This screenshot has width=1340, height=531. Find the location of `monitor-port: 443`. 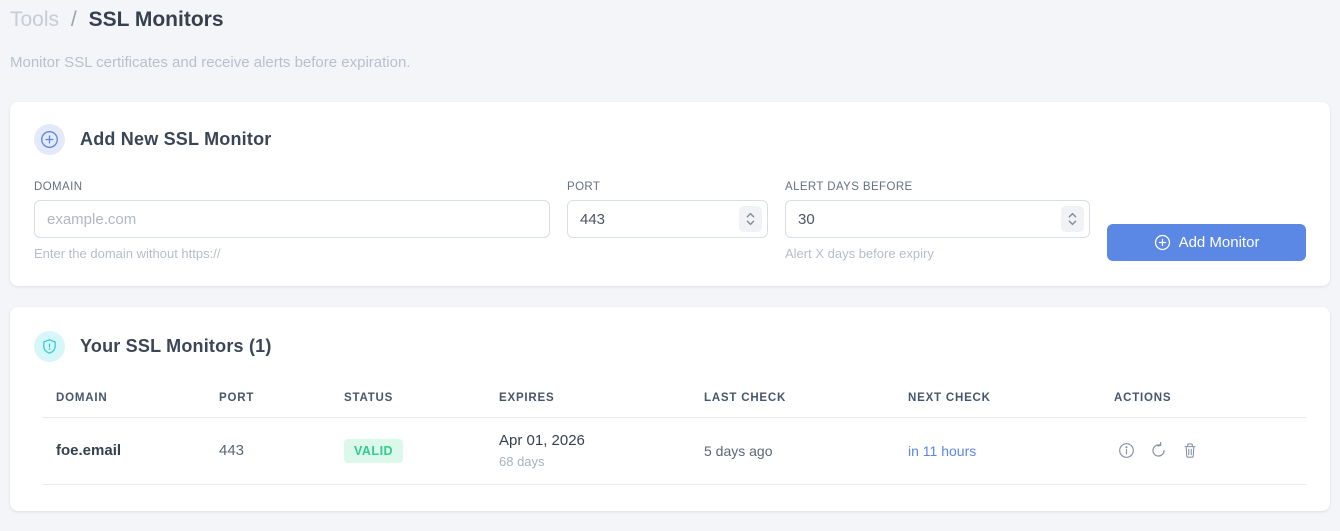

monitor-port: 443 is located at coordinates (281, 451).